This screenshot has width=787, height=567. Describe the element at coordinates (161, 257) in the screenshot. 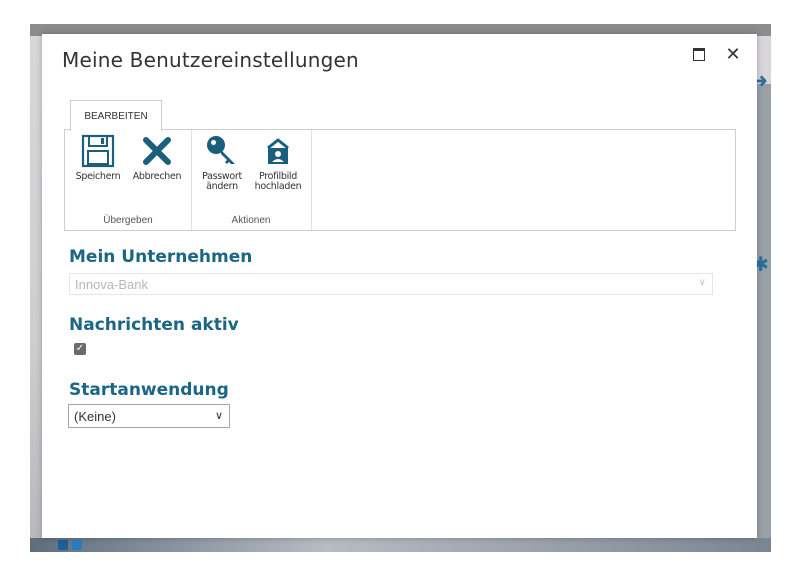

I see `company-label: Mein Unternehmen` at that location.